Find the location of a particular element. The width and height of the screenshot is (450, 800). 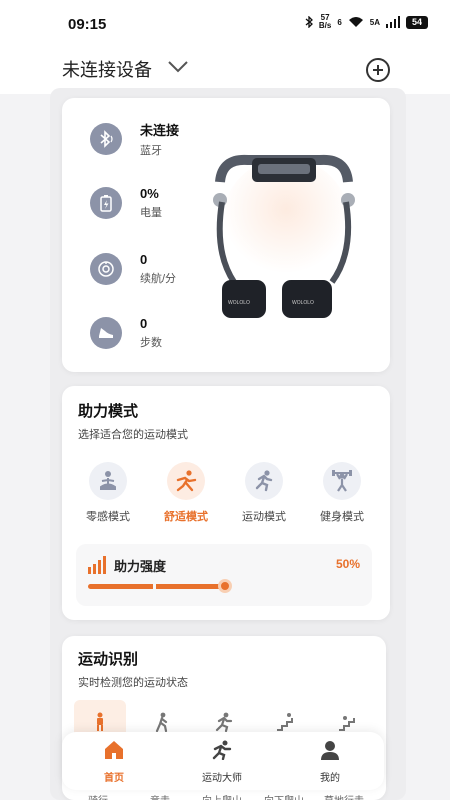

stat-label: 电量 is located at coordinates (151, 213).